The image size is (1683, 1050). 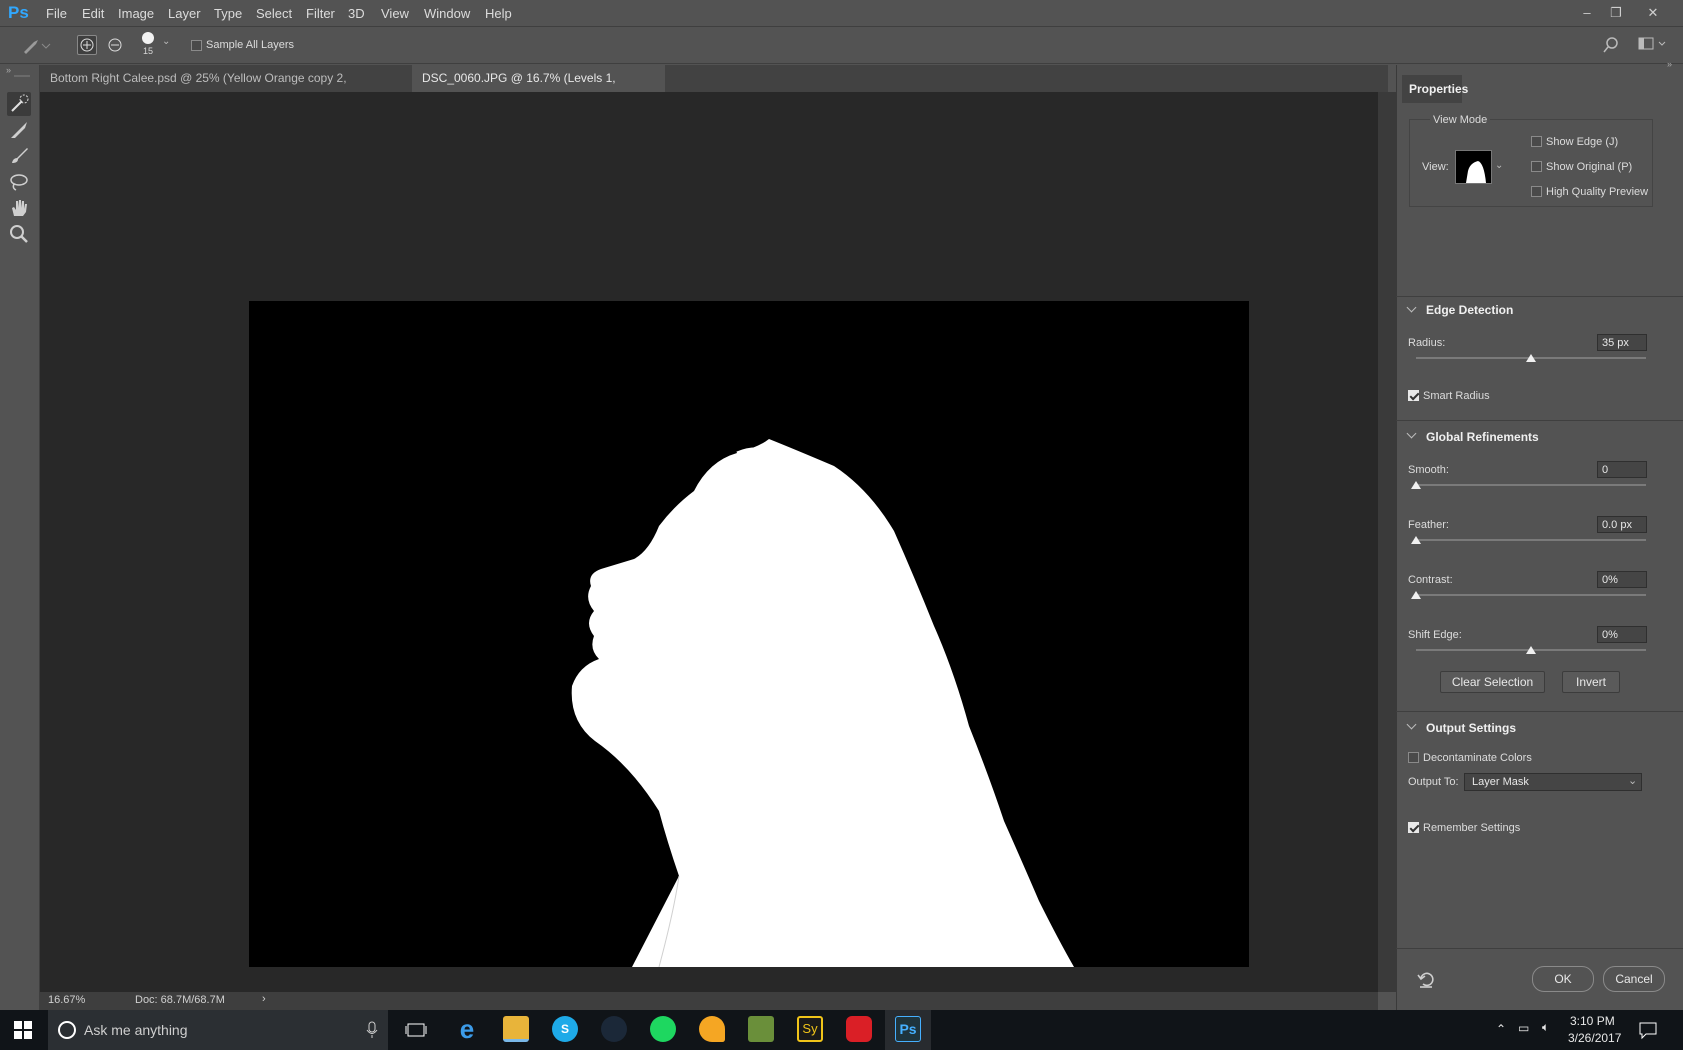 What do you see at coordinates (1591, 682) in the screenshot?
I see `invert-button: Invert` at bounding box center [1591, 682].